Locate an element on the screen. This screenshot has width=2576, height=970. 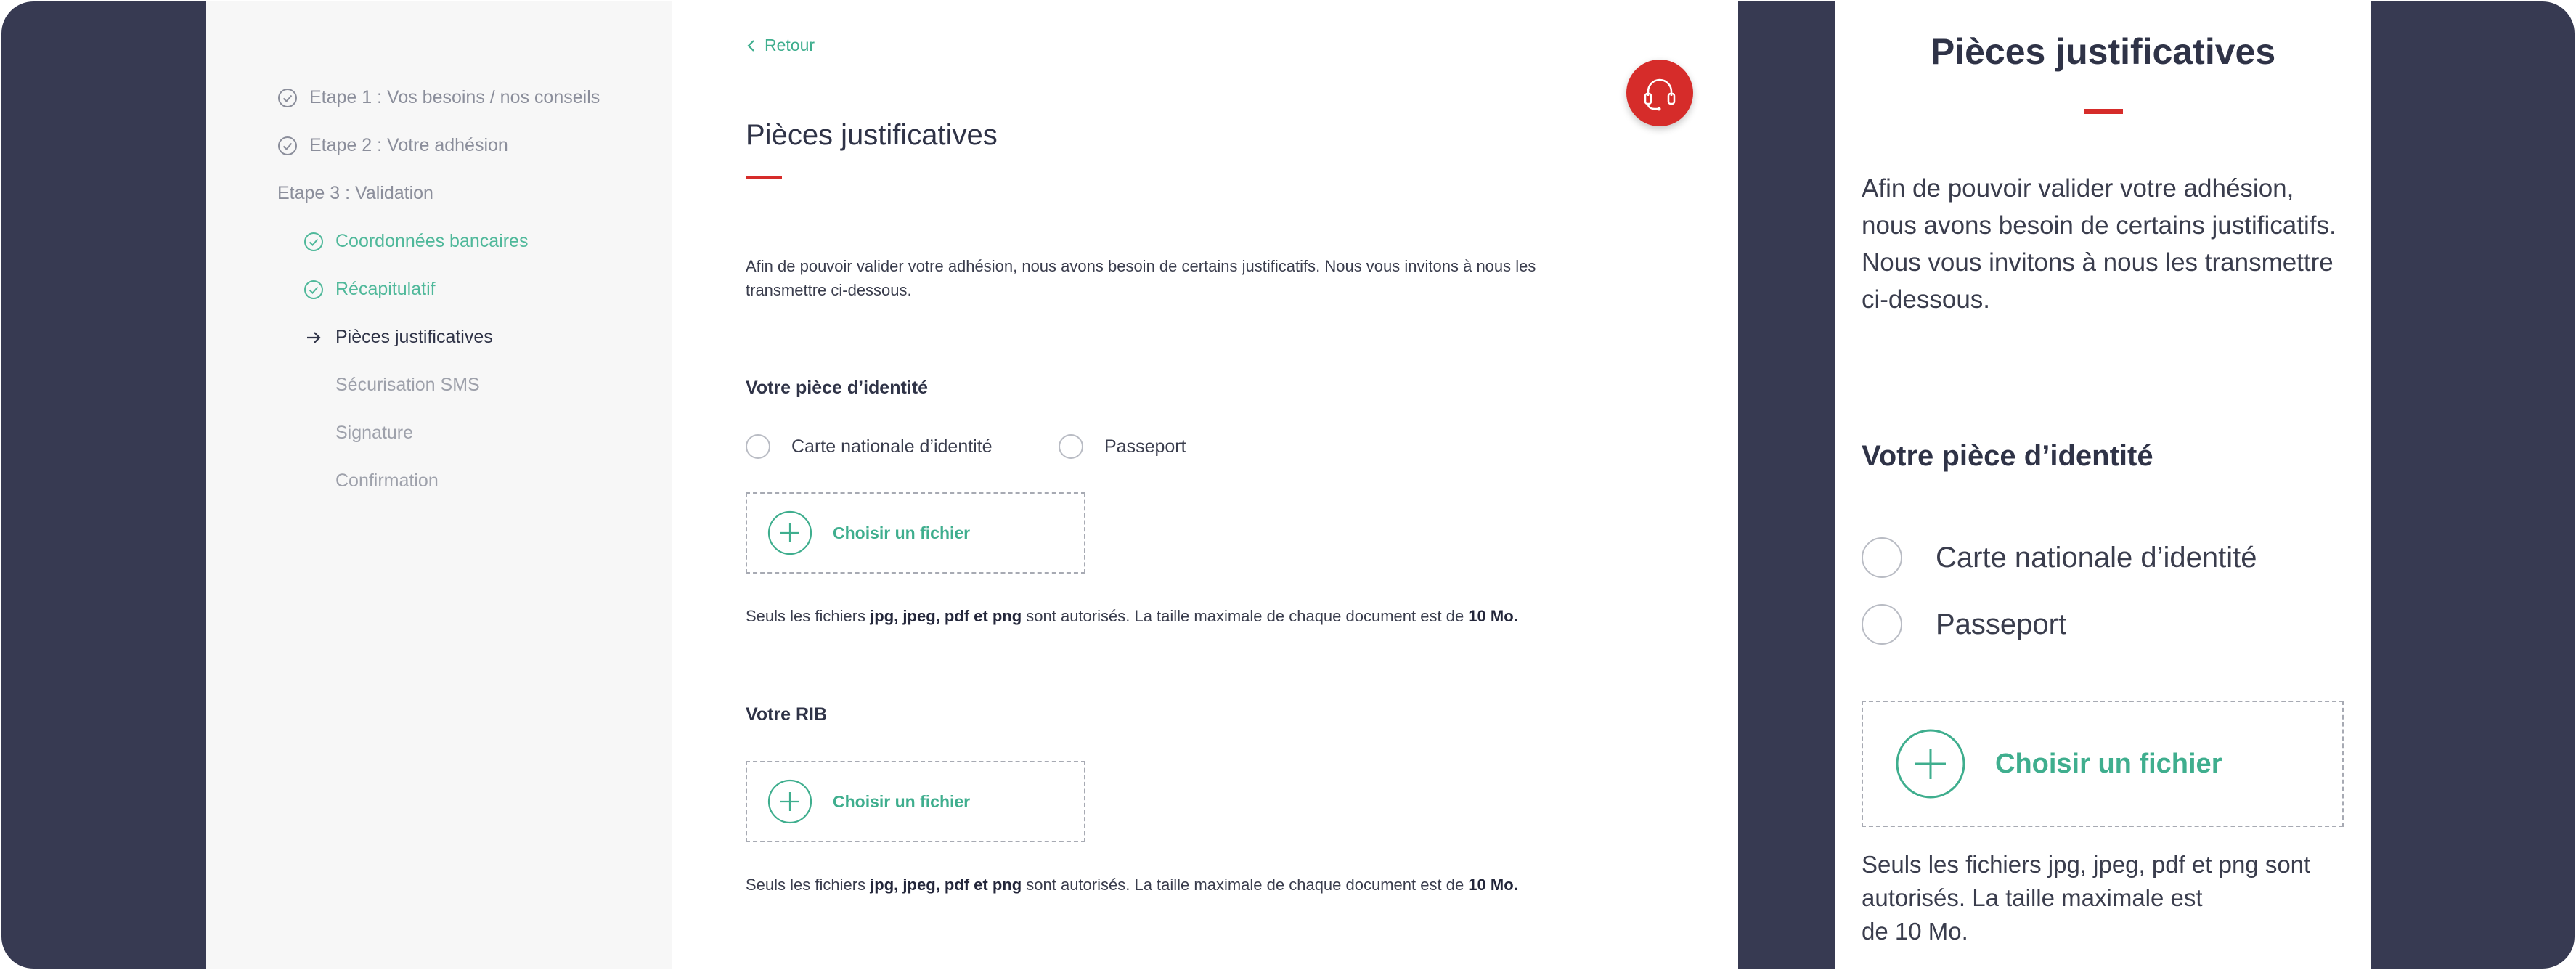
title-underline is located at coordinates (764, 177).